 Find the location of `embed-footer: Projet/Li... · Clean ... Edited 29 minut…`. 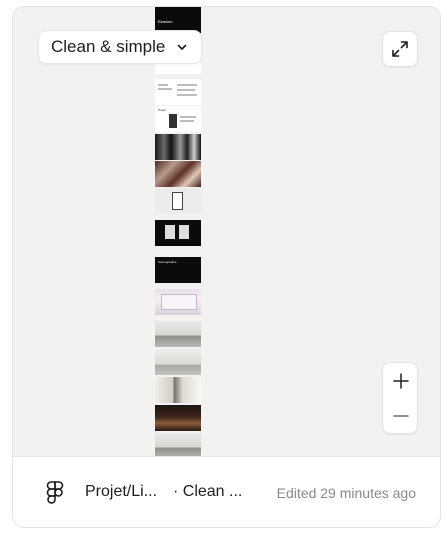

embed-footer: Projet/Li... · Clean ... Edited 29 minut… is located at coordinates (226, 491).